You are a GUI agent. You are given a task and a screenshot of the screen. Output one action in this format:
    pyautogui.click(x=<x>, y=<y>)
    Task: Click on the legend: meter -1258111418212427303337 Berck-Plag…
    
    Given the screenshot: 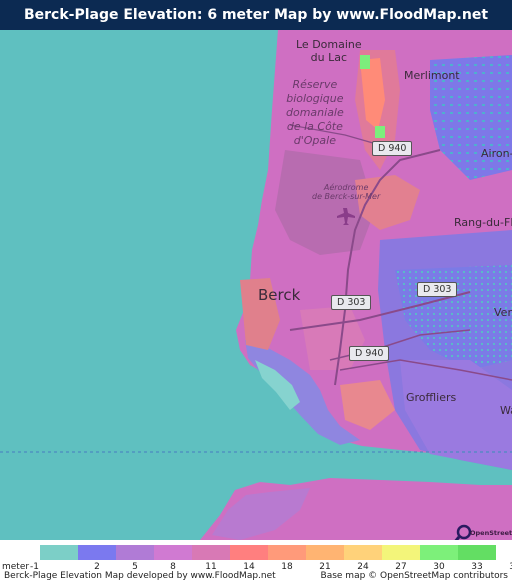 What is the action you would take?
    pyautogui.click(x=256, y=561)
    